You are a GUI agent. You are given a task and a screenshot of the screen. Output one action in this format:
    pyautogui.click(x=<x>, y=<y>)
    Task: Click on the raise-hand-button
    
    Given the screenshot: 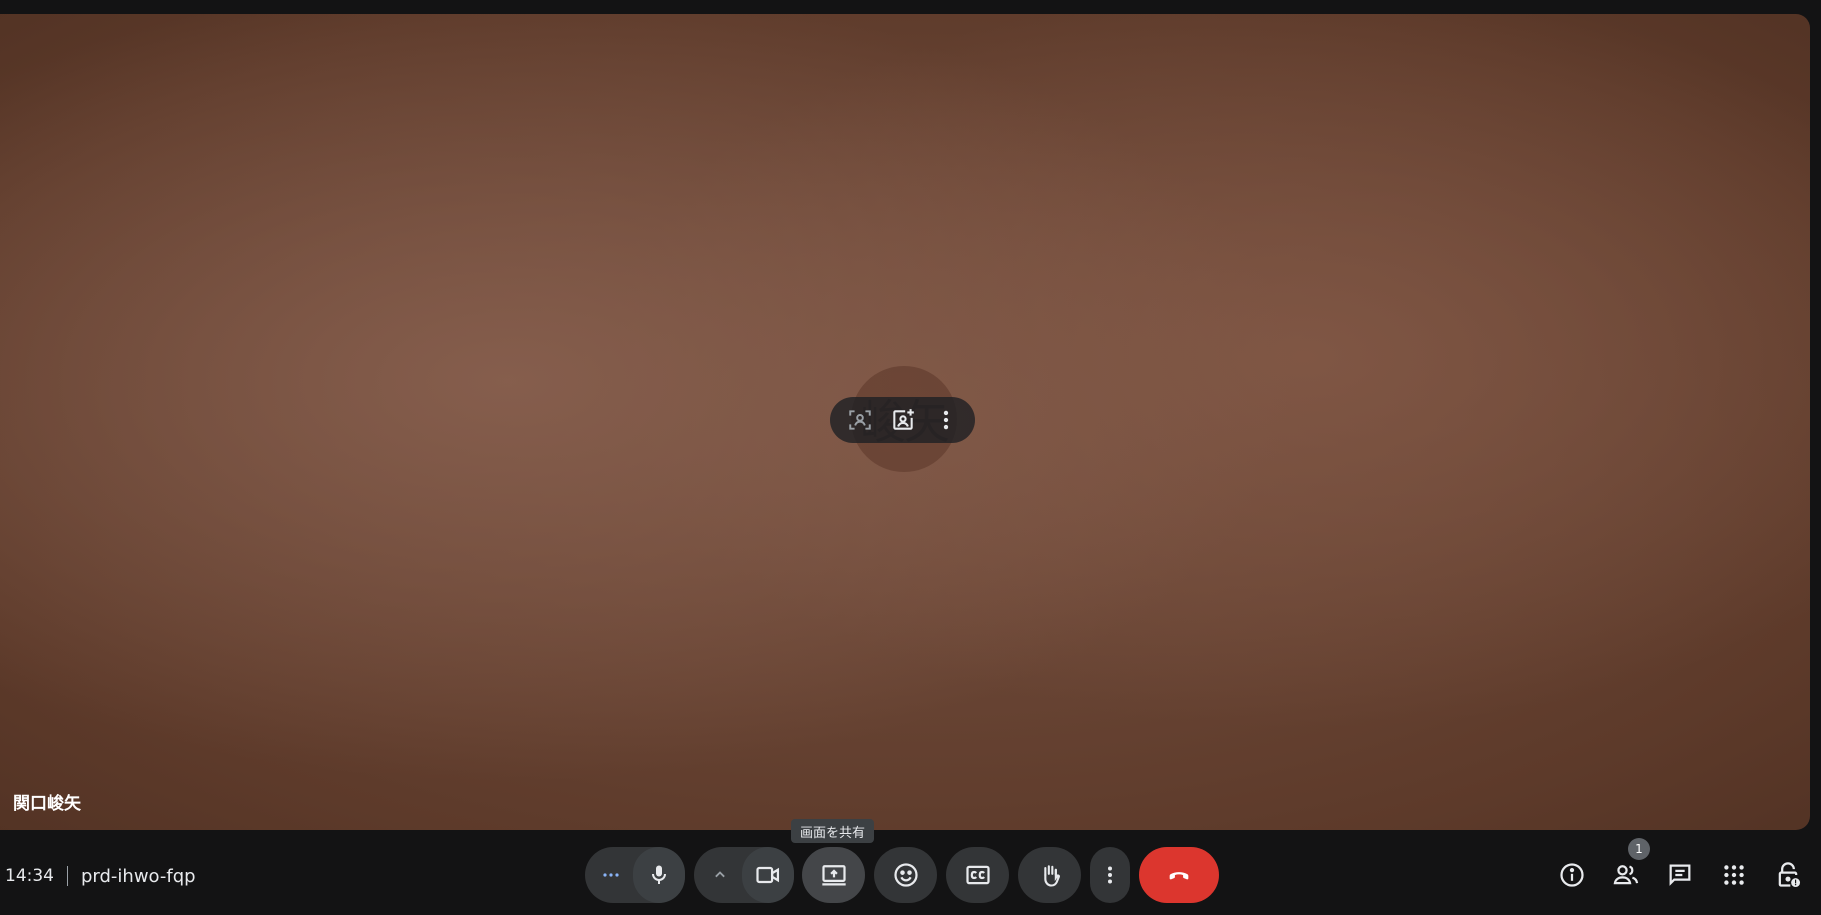 What is the action you would take?
    pyautogui.click(x=1049, y=875)
    